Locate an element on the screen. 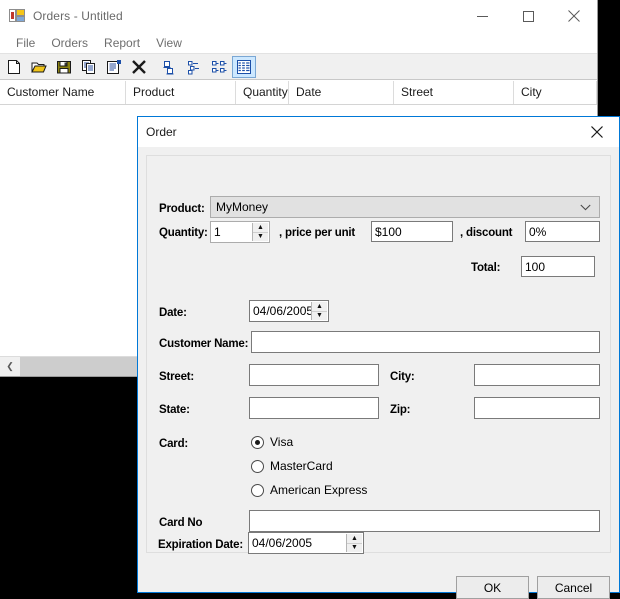 The image size is (620, 599). date-picker: 04/06/2005 ▲ ▼ is located at coordinates (289, 311).